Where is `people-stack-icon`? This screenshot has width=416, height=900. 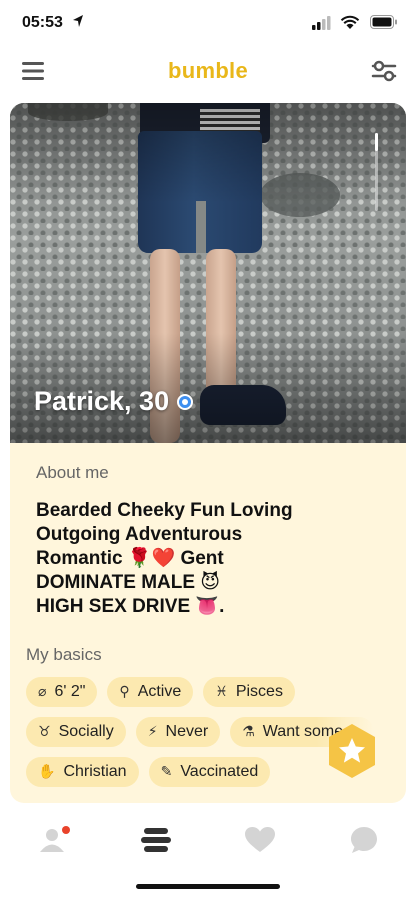 people-stack-icon is located at coordinates (156, 840).